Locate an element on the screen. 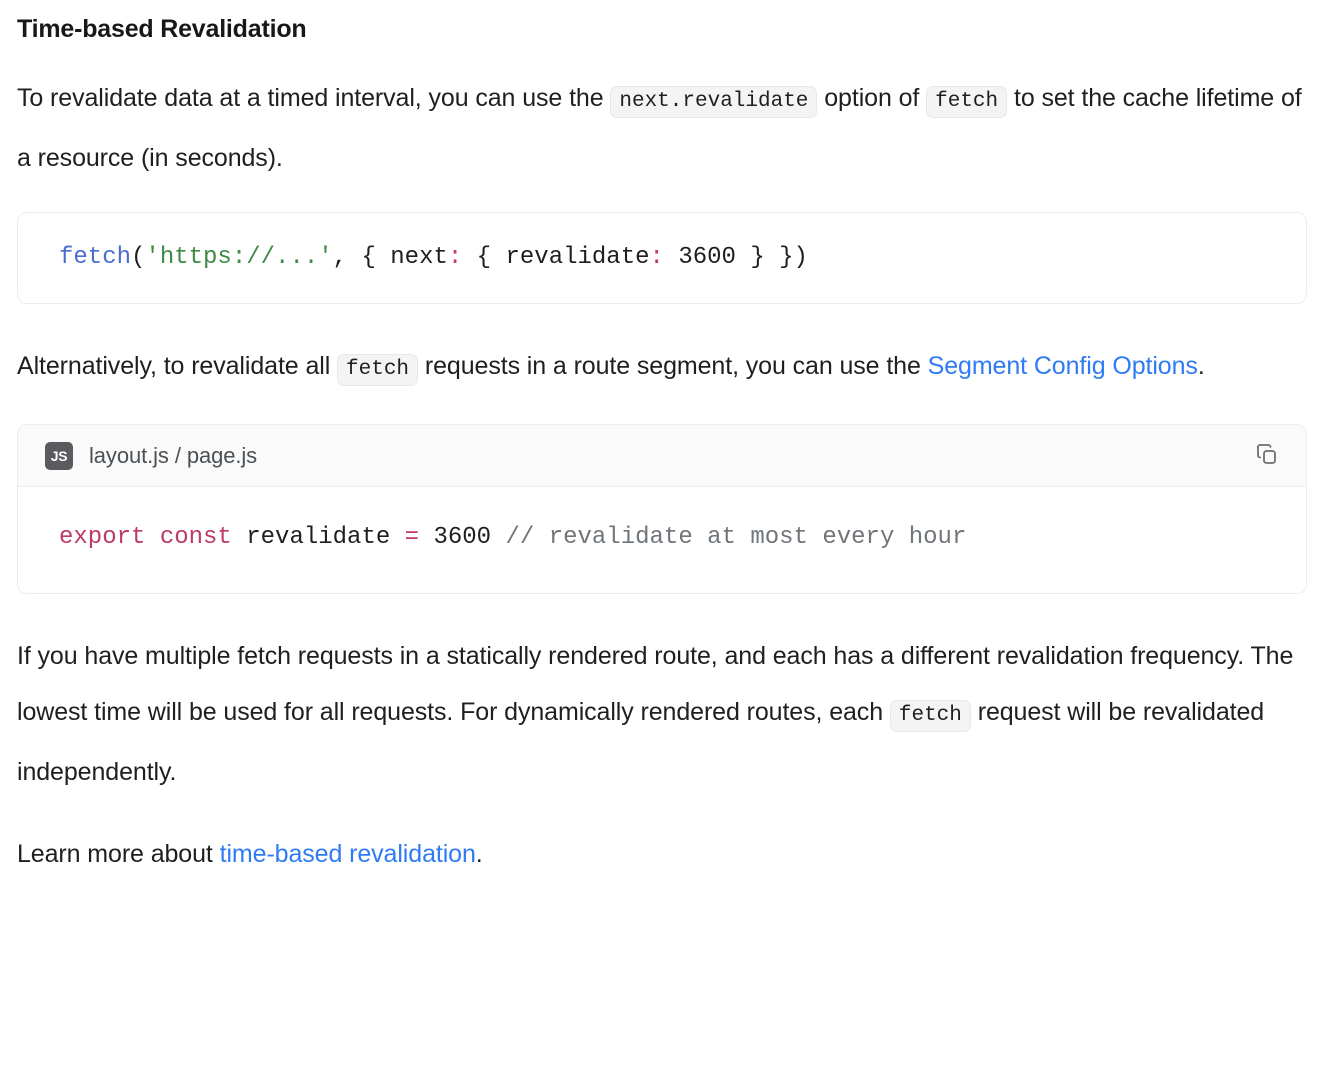  code-token: export const is located at coordinates (145, 537).